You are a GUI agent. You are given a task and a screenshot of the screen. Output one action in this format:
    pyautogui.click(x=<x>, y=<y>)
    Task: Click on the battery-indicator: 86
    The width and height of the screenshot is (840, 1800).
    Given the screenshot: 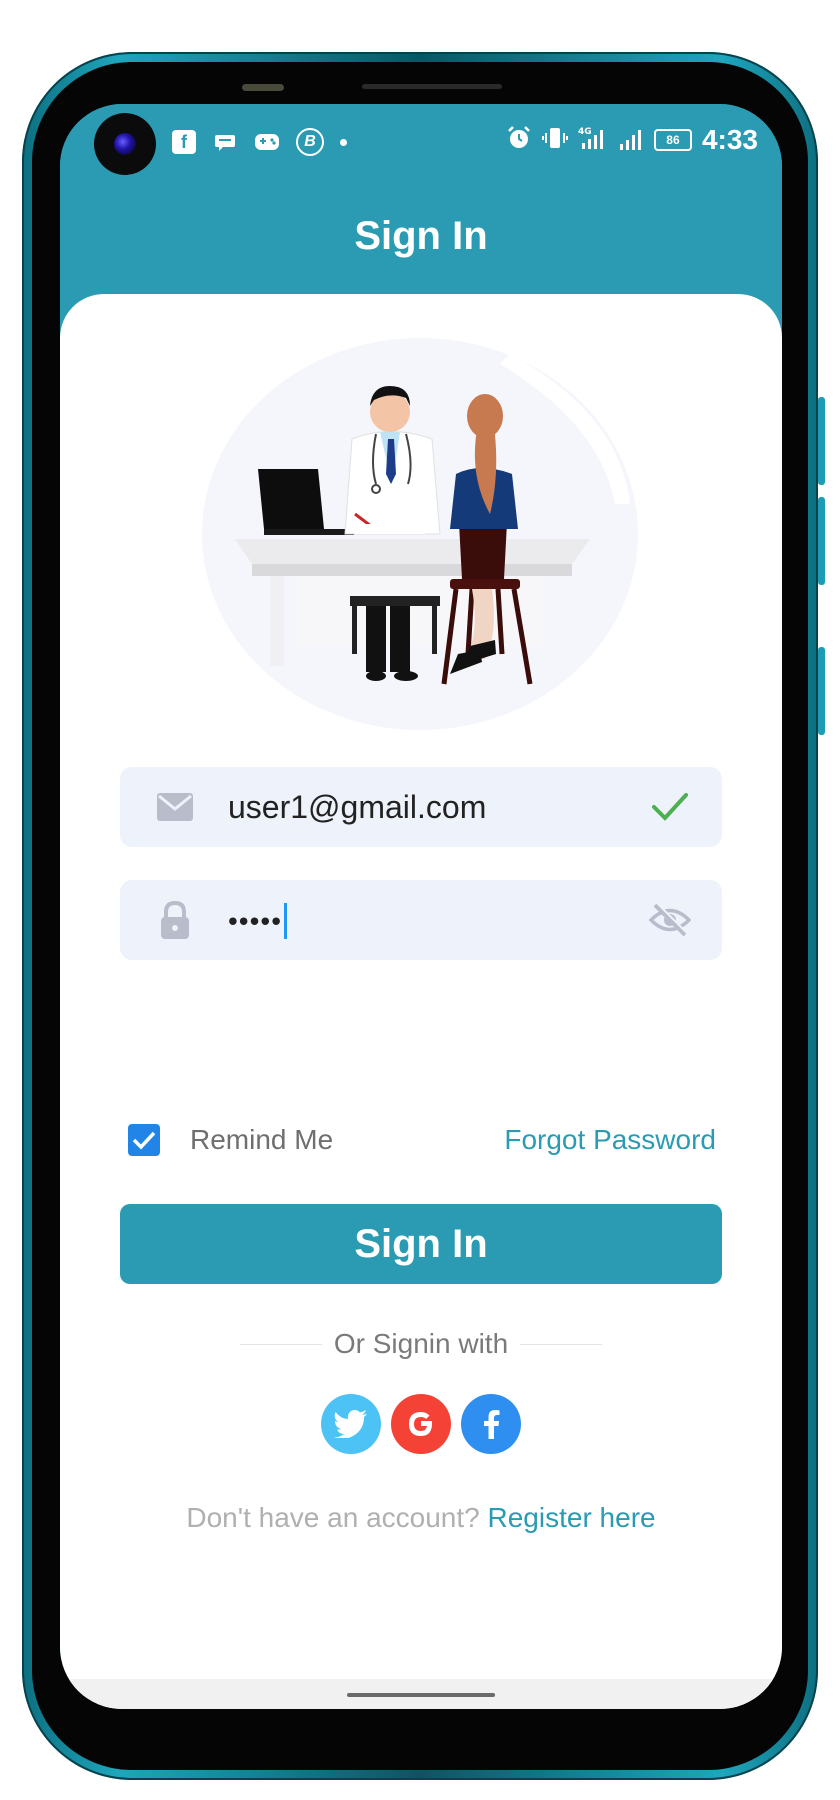 What is the action you would take?
    pyautogui.click(x=672, y=140)
    